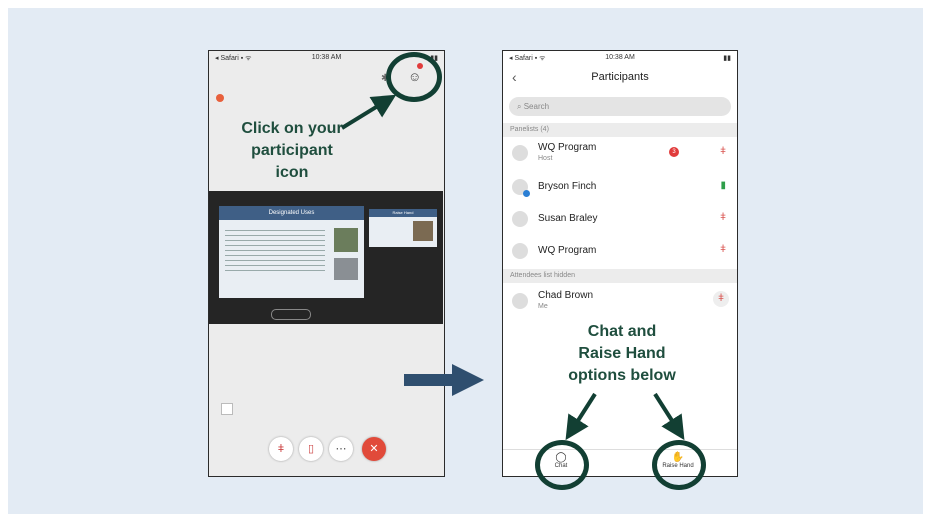  Describe the element at coordinates (292, 172) in the screenshot. I see `left-callout-line: icon` at that location.